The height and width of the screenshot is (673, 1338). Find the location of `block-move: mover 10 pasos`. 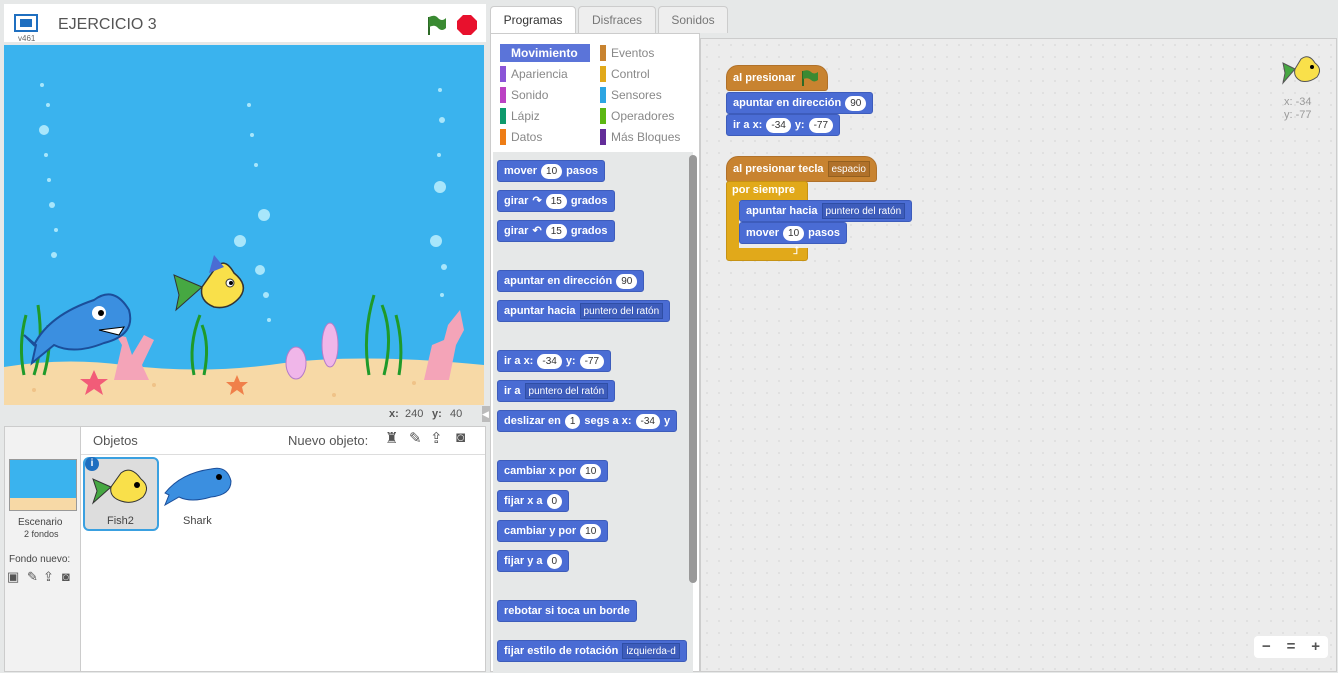

block-move: mover 10 pasos is located at coordinates (551, 171).